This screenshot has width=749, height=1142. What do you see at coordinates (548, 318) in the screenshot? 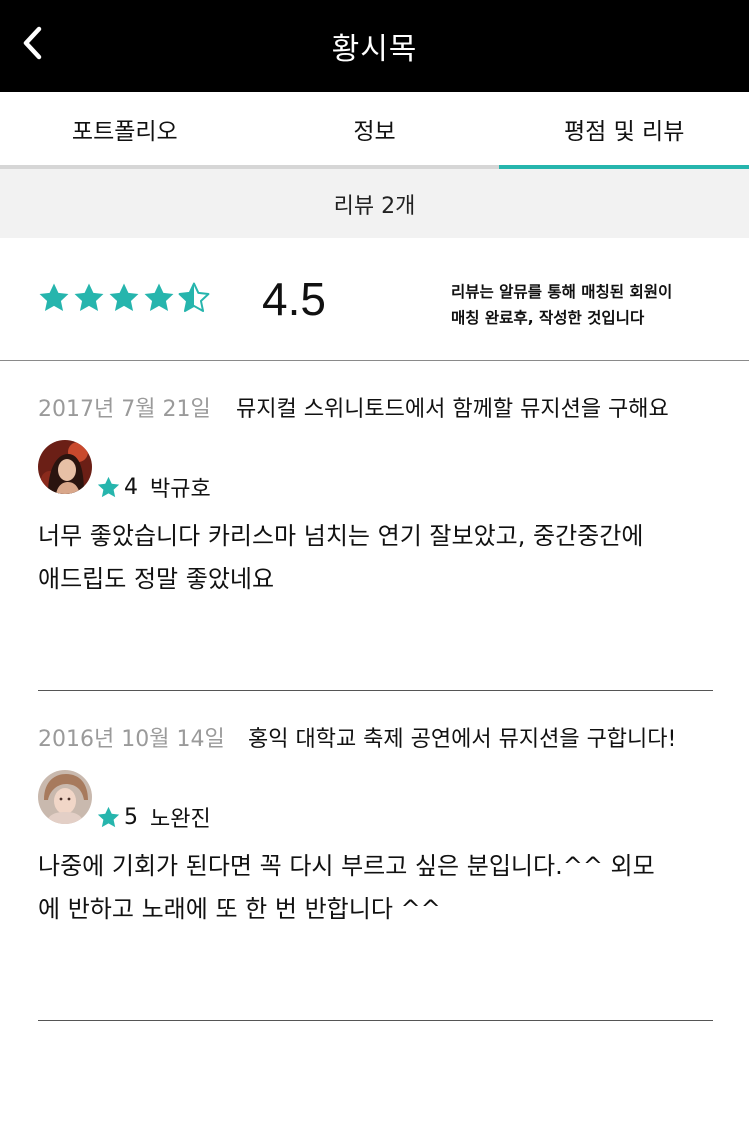
I see `review-notice-line2: 매칭 완료후, 작성한 것입니다` at bounding box center [548, 318].